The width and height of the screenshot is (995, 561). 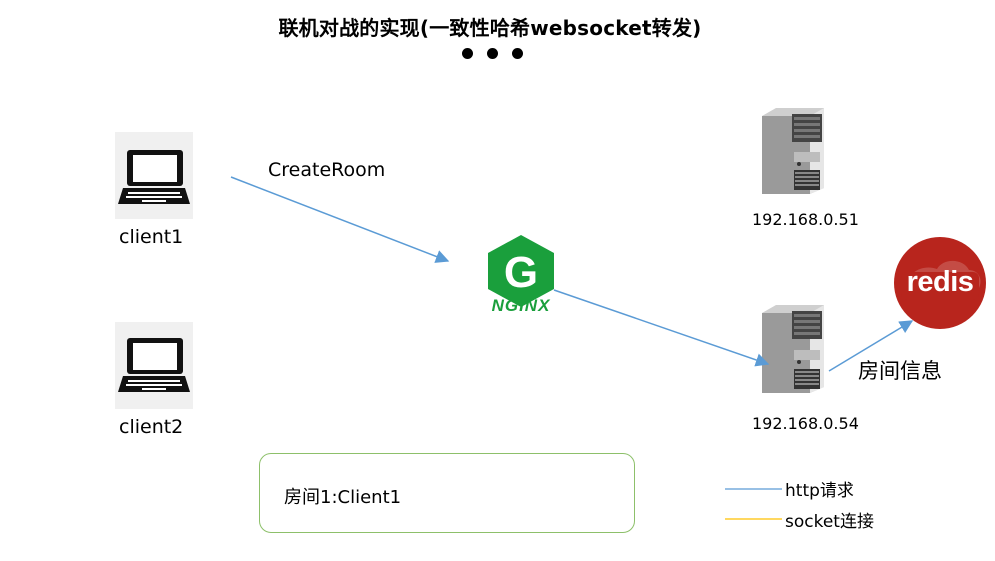 What do you see at coordinates (447, 493) in the screenshot?
I see `room-info-box: 房间1:Client1` at bounding box center [447, 493].